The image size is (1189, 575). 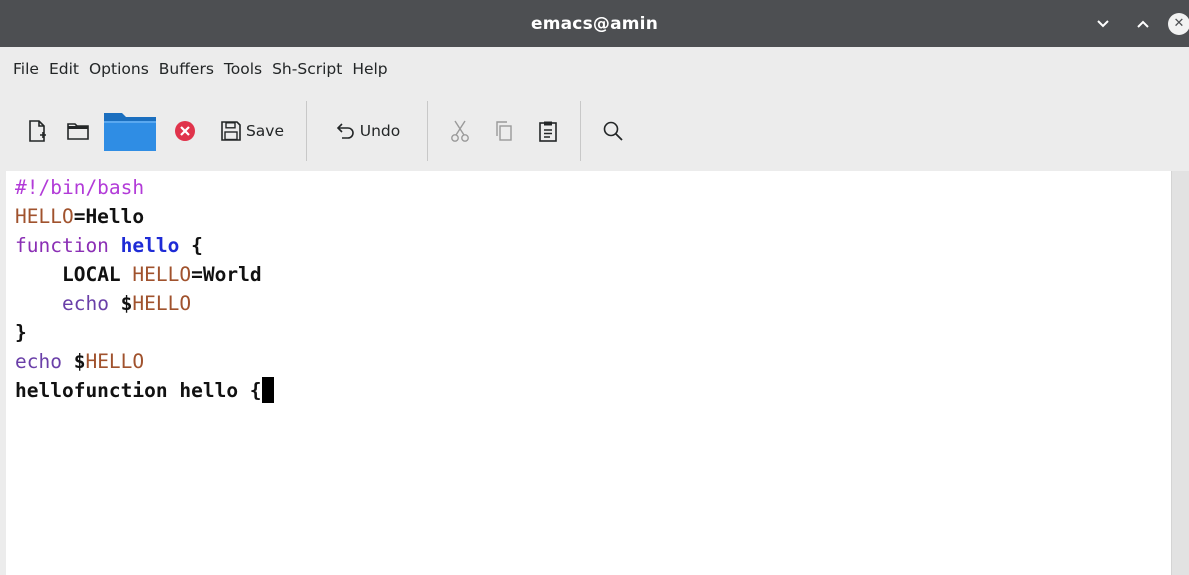 What do you see at coordinates (593, 245) in the screenshot?
I see `code-line: function hello {` at bounding box center [593, 245].